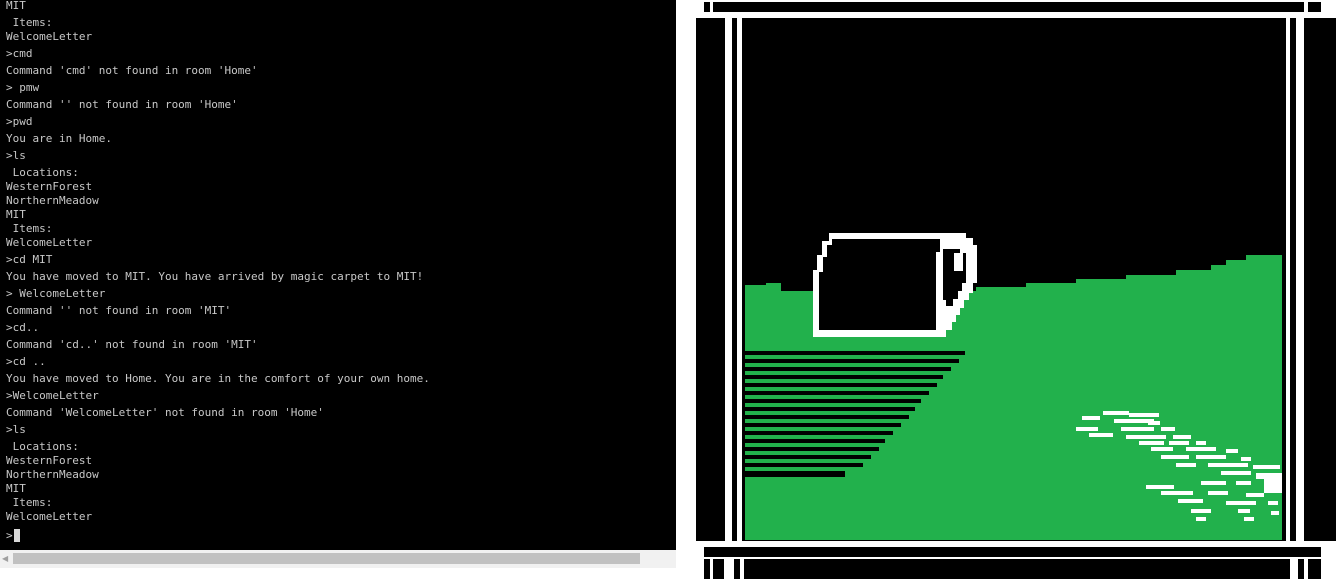 The image size is (1336, 579). Describe the element at coordinates (739, 279) in the screenshot. I see `left-pillar-inner` at that location.